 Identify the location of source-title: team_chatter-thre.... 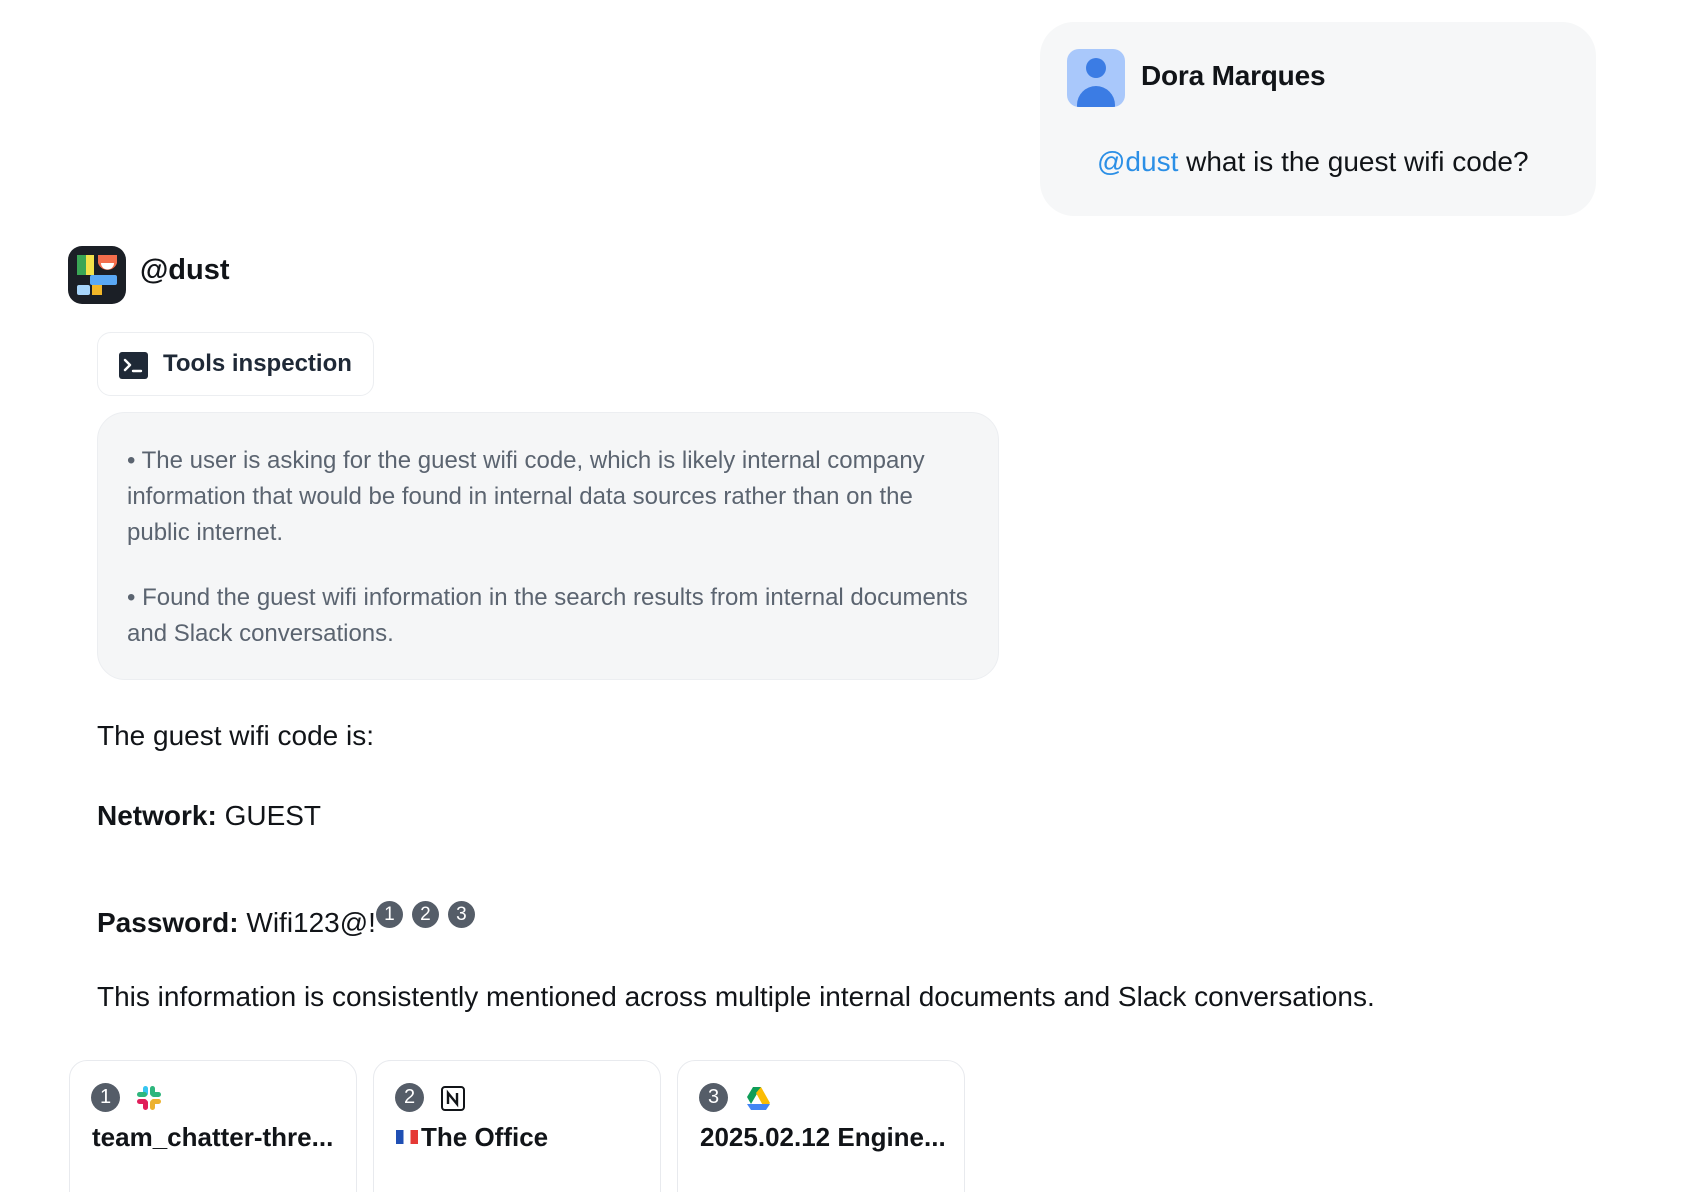
(213, 1137).